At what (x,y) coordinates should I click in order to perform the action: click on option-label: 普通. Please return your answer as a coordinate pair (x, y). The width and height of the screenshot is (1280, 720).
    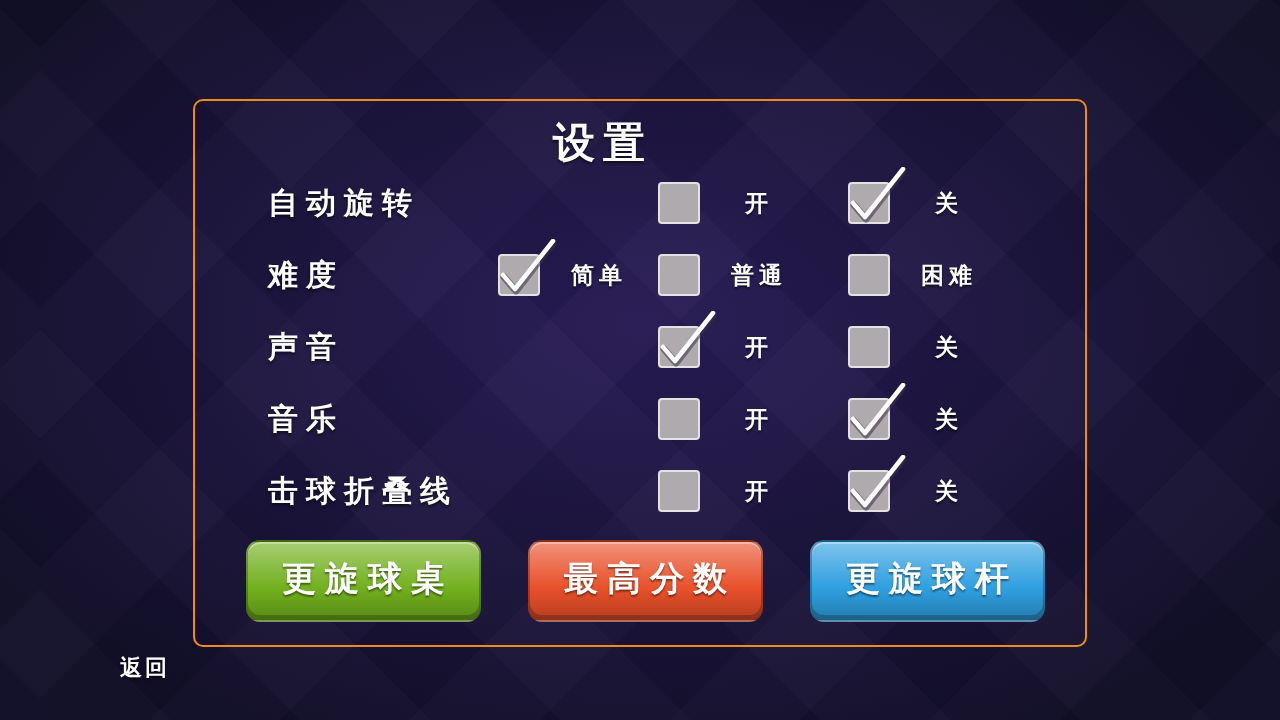
    Looking at the image, I should click on (759, 275).